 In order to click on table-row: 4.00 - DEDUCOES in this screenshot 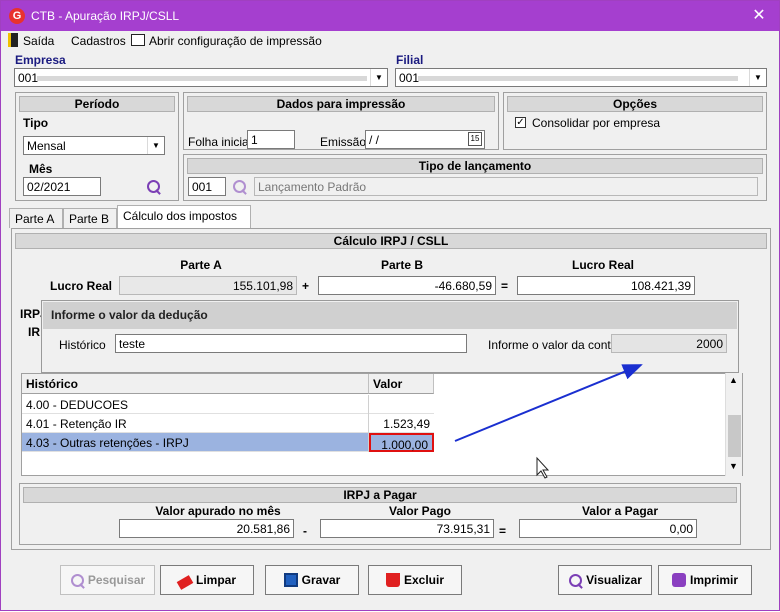, I will do `click(228, 404)`.